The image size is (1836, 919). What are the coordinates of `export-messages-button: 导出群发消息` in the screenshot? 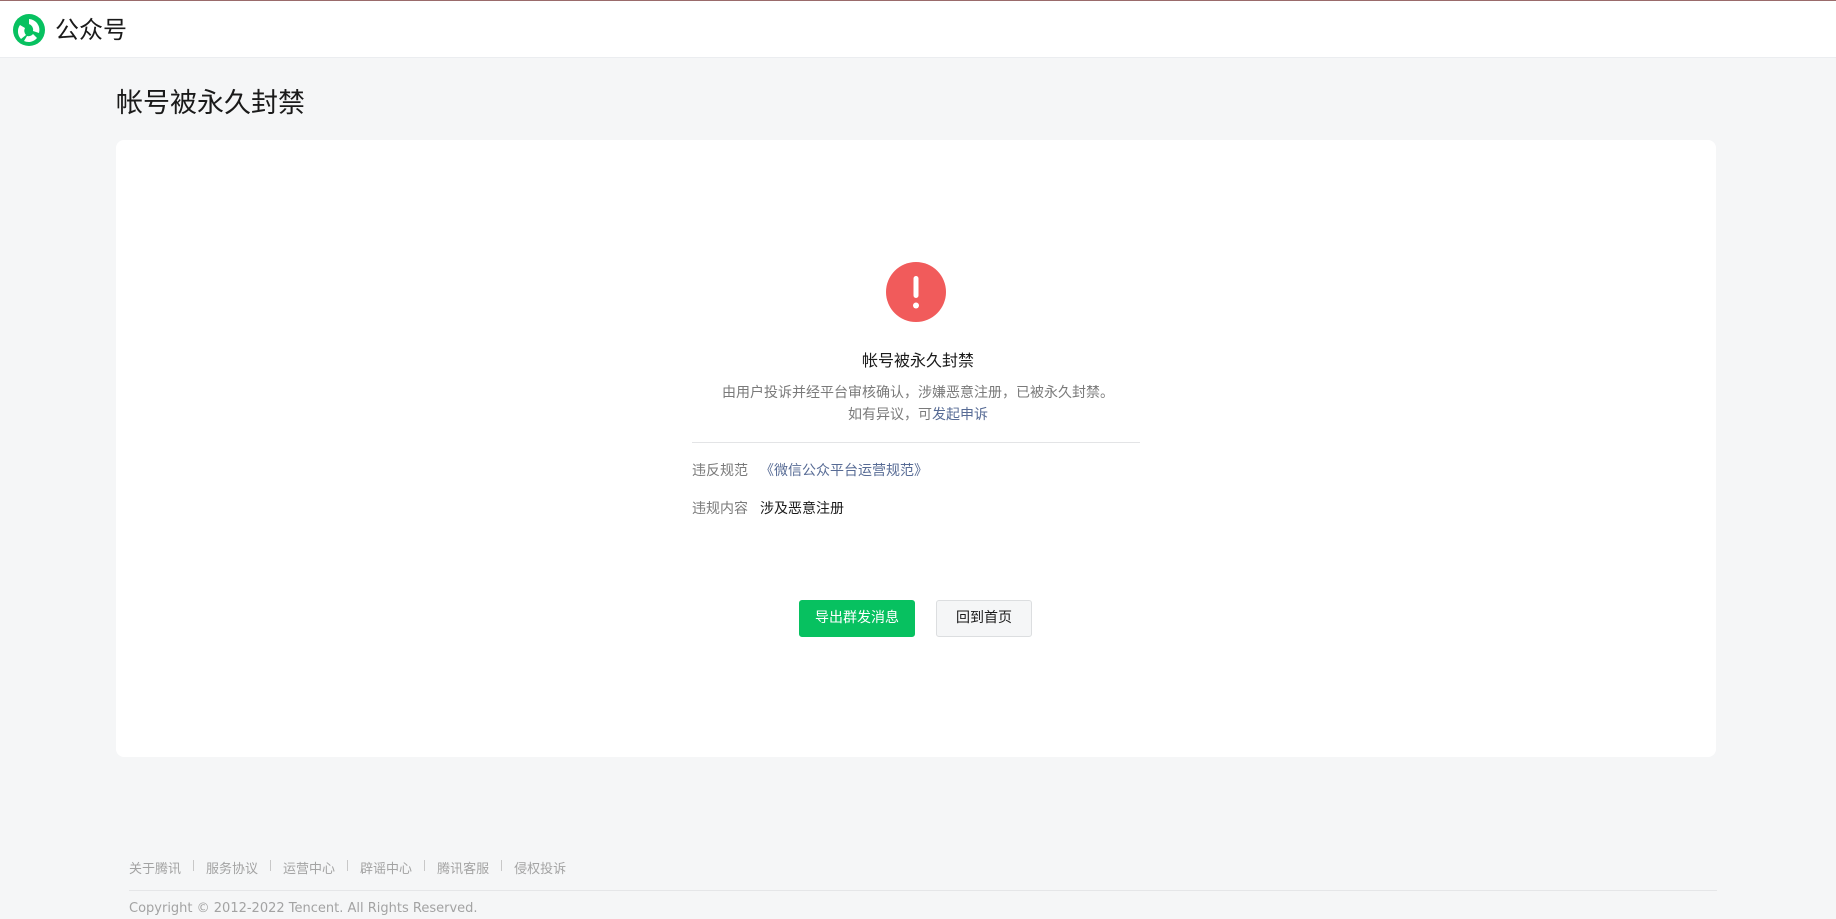 It's located at (857, 618).